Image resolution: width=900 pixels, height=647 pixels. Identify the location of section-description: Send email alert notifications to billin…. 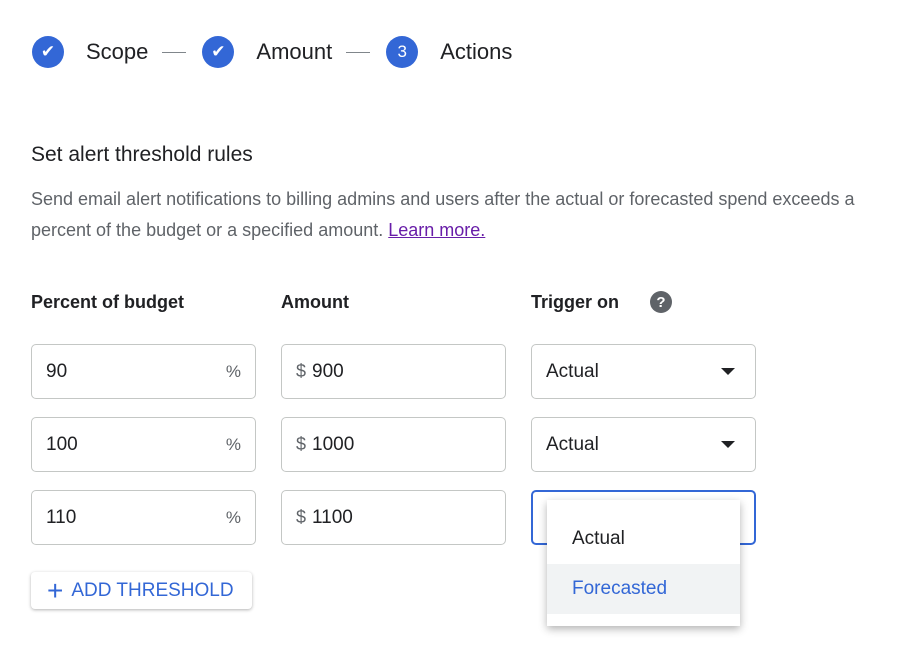
(446, 215).